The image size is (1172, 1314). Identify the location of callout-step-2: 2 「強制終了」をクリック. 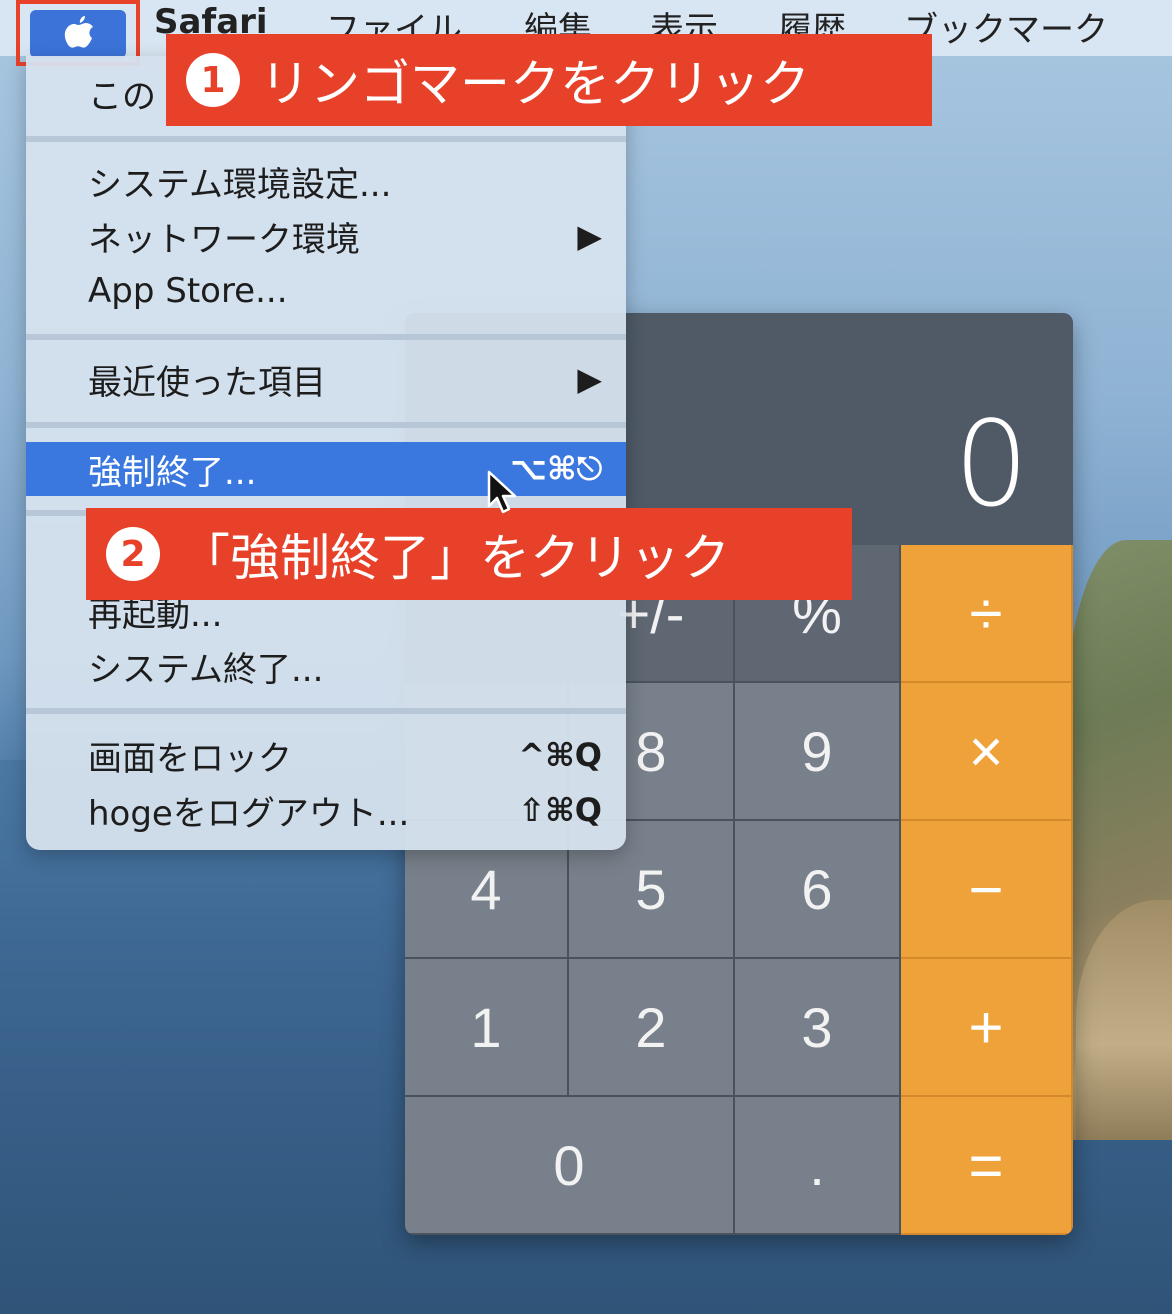
(469, 554).